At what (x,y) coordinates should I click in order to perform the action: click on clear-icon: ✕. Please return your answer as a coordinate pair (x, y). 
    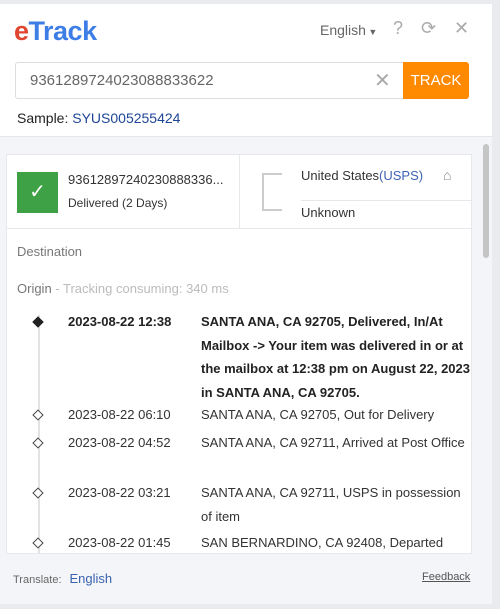
    Looking at the image, I should click on (382, 80).